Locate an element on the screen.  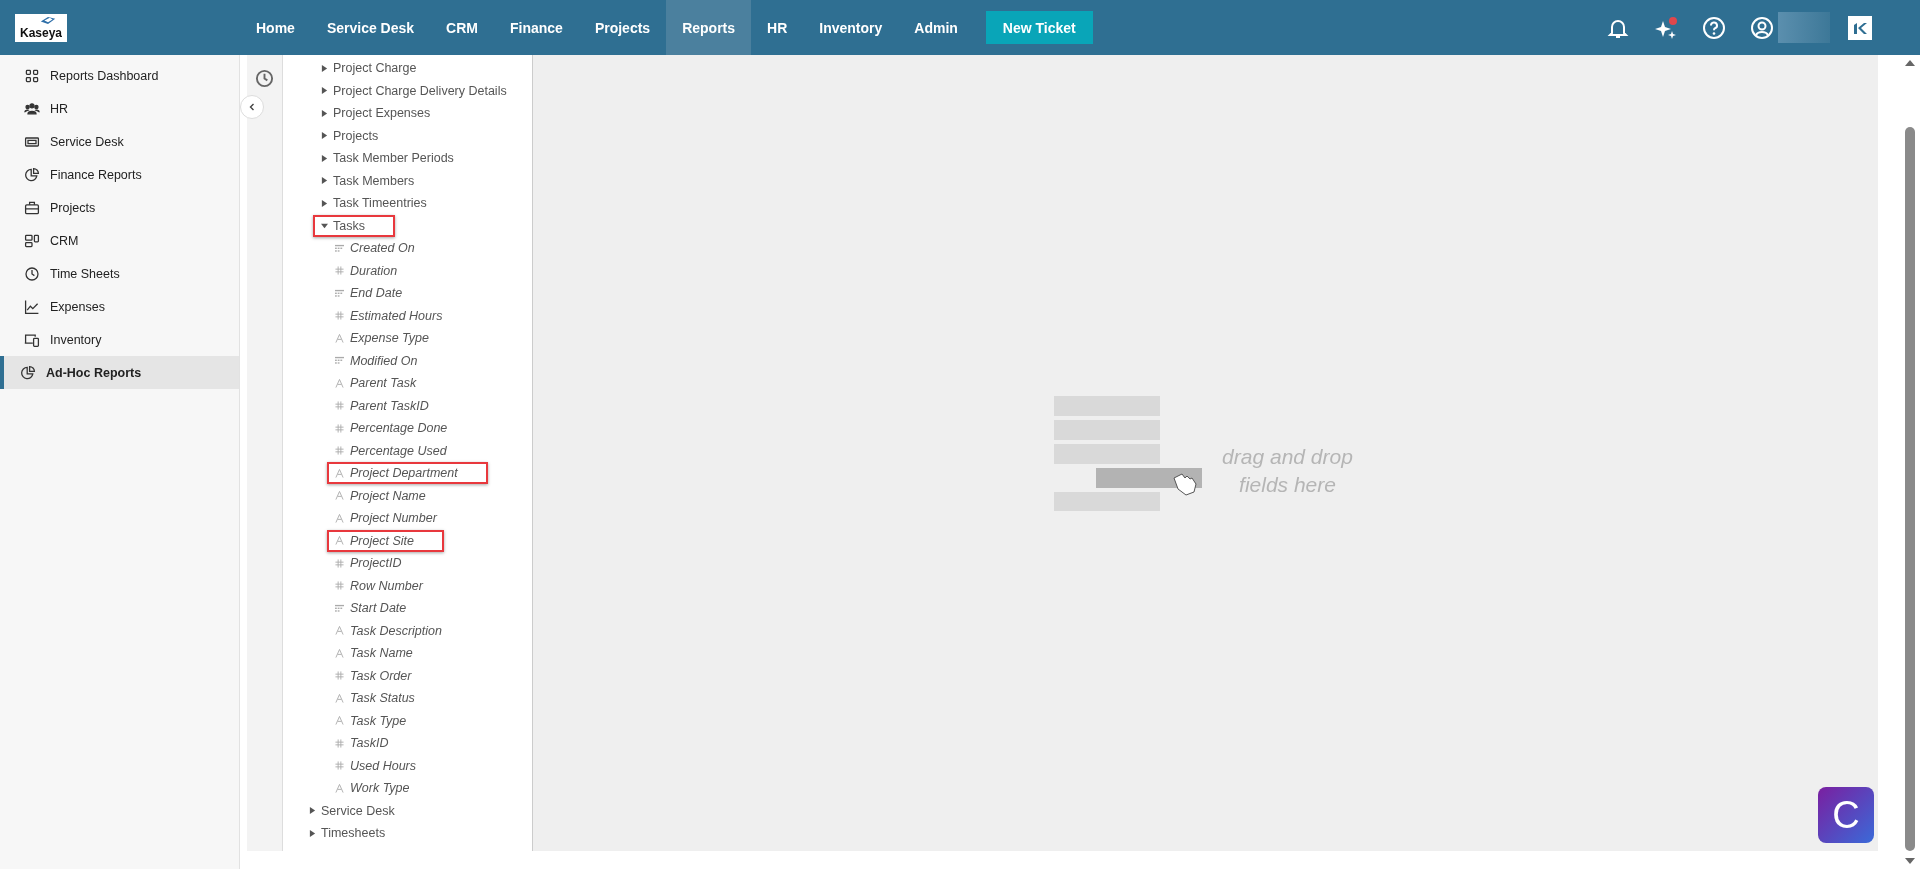
drop-hint: drag and drop fields here is located at coordinates (1287, 470).